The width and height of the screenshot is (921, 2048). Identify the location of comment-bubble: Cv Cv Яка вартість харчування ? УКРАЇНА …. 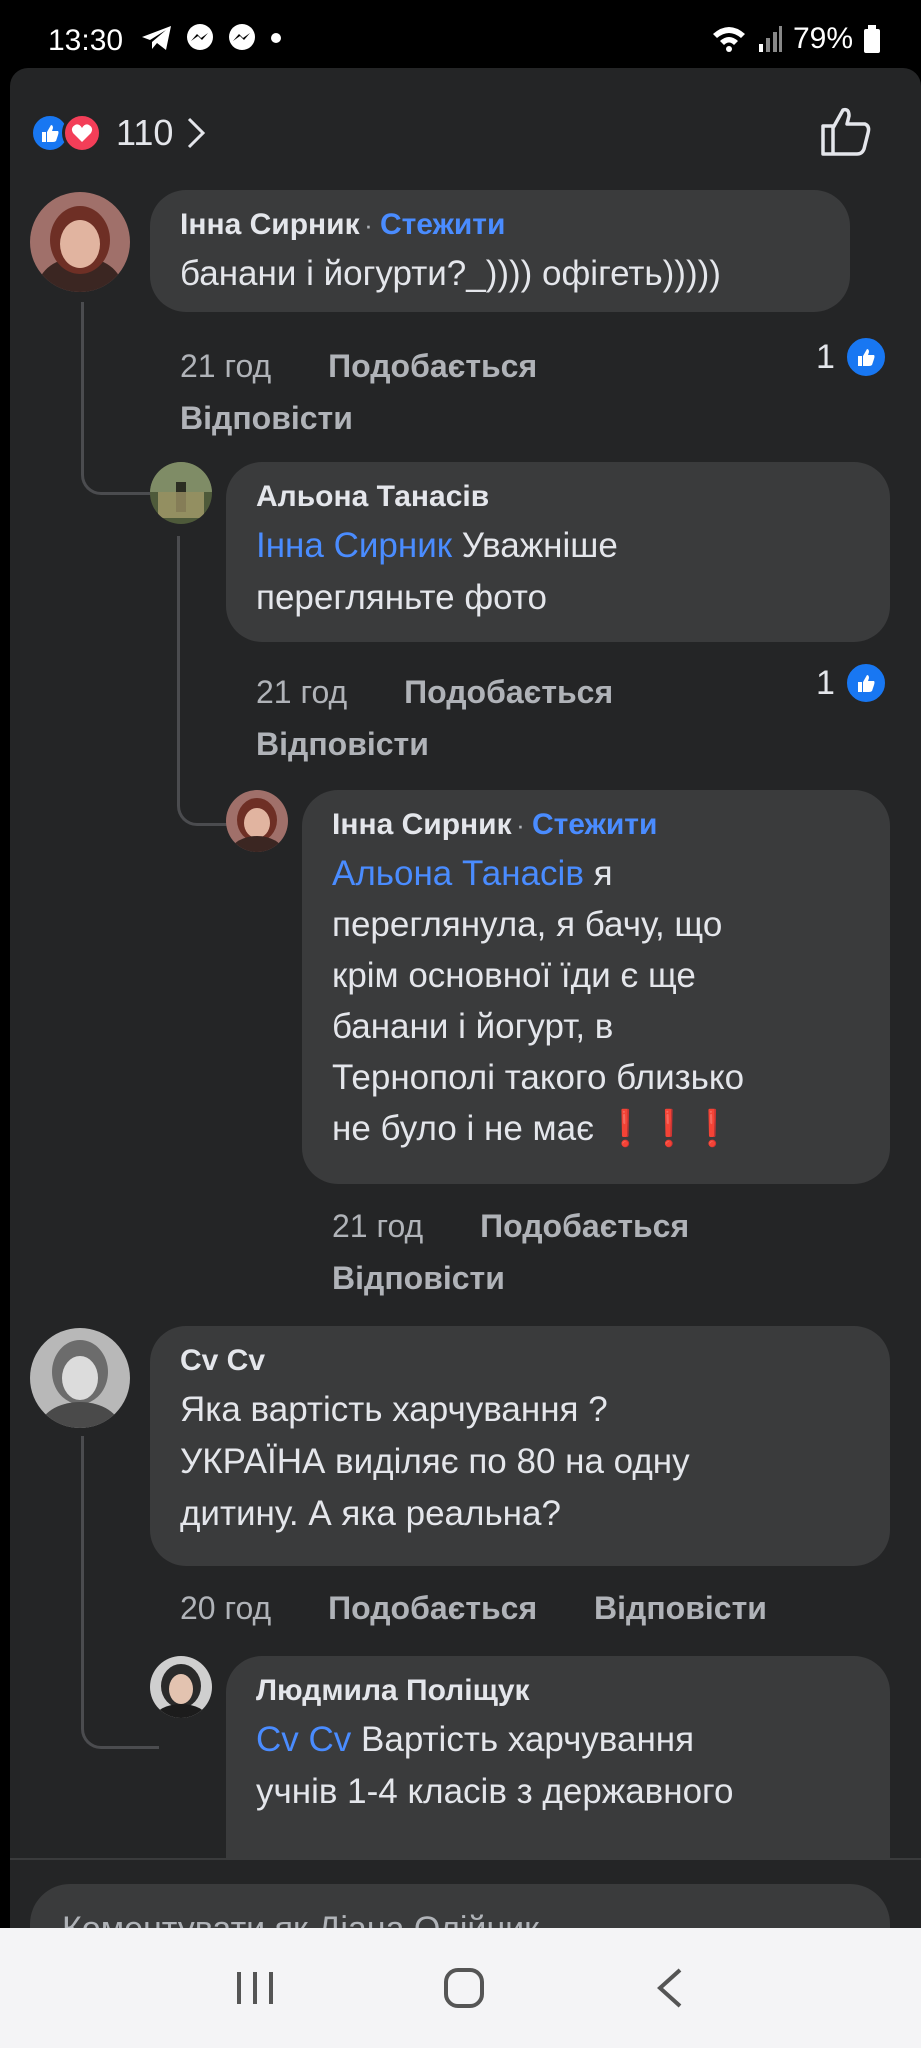
(520, 1446).